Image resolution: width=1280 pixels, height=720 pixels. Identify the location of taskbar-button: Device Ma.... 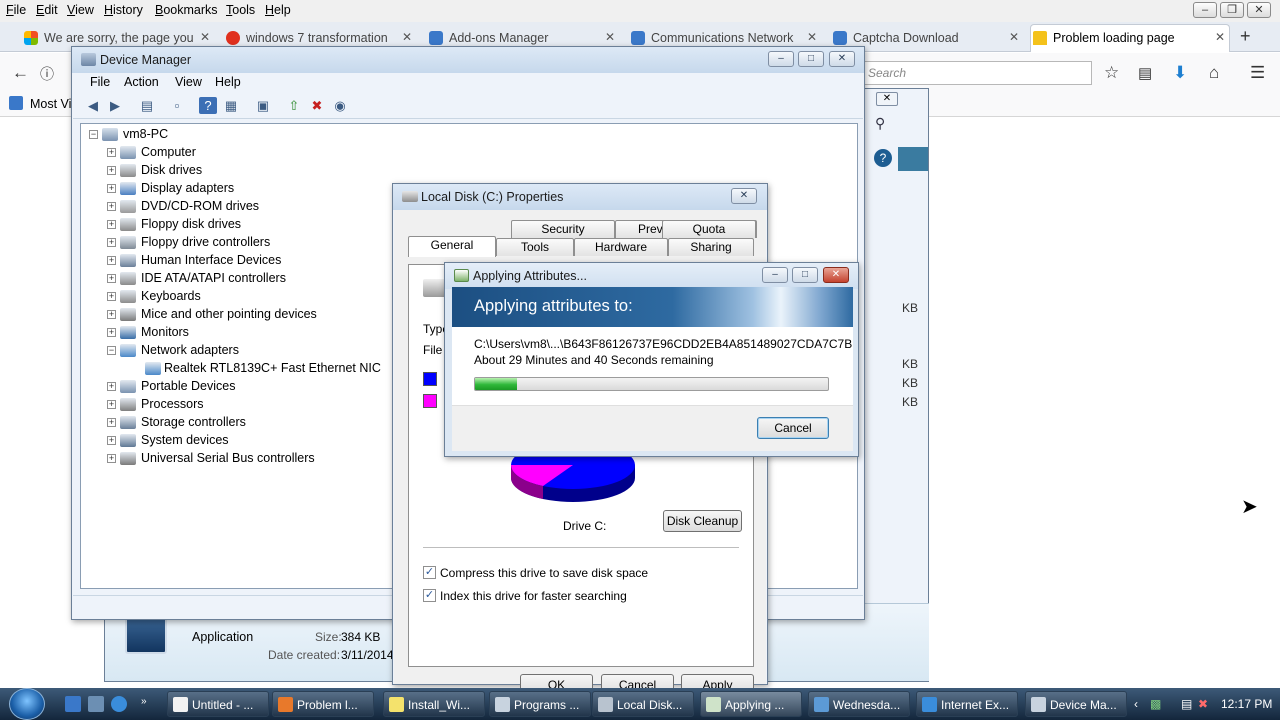
(1076, 704).